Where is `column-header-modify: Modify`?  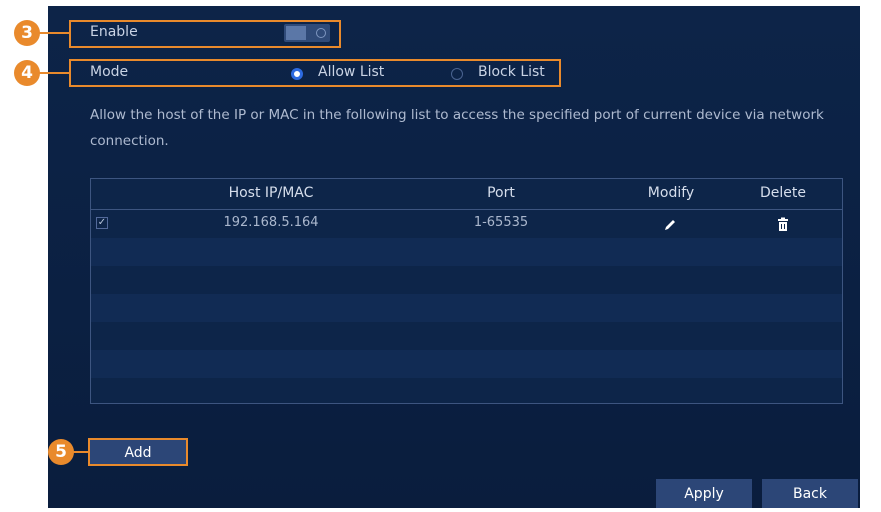
column-header-modify: Modify is located at coordinates (671, 193).